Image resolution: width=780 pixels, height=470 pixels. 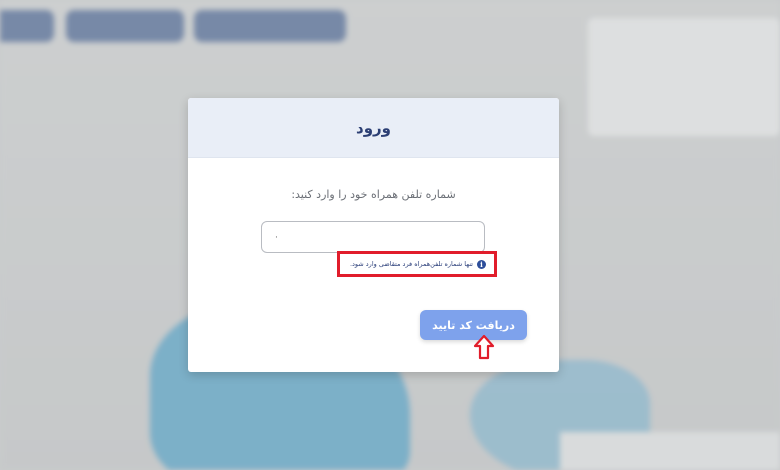 What do you see at coordinates (481, 264) in the screenshot?
I see `info-icon: i` at bounding box center [481, 264].